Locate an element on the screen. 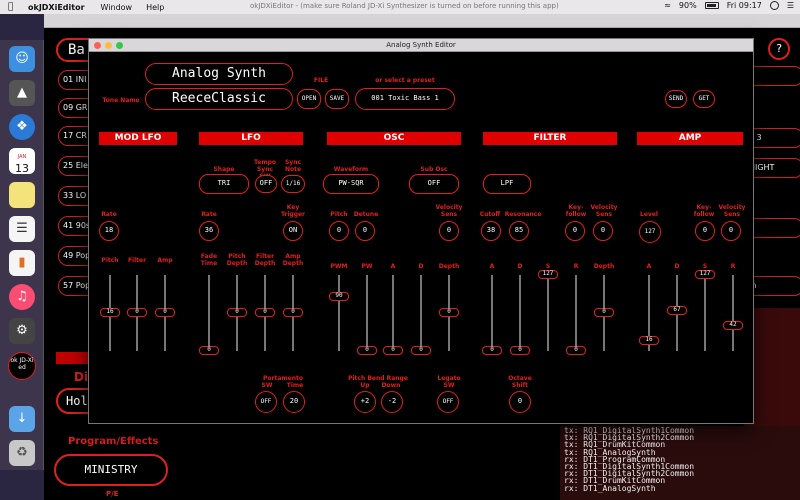  slider-handle-flt-r: 0 is located at coordinates (576, 350).